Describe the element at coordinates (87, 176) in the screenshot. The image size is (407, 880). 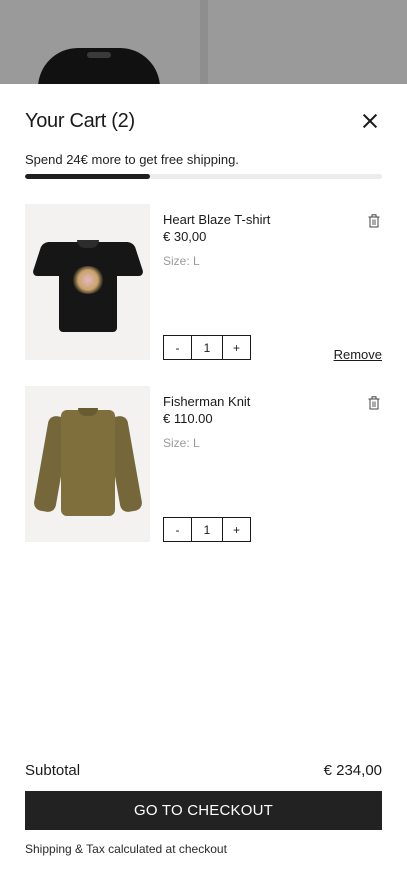
I see `free-shipping-progress-fill` at that location.